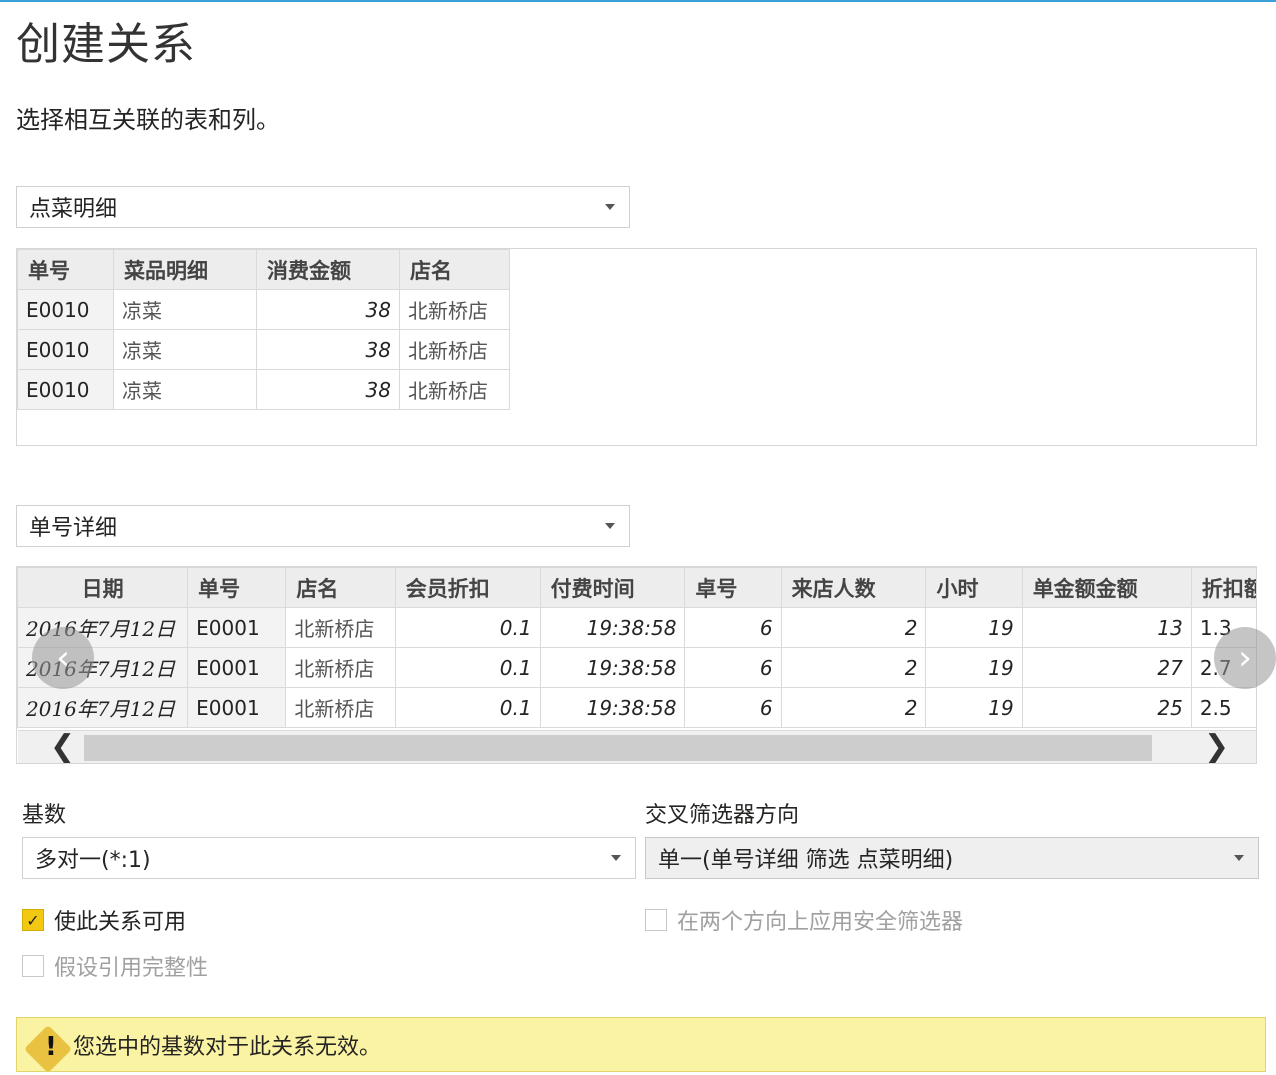 The width and height of the screenshot is (1276, 1075). What do you see at coordinates (1223, 707) in the screenshot?
I see `cell-discount-amount: 2.5` at bounding box center [1223, 707].